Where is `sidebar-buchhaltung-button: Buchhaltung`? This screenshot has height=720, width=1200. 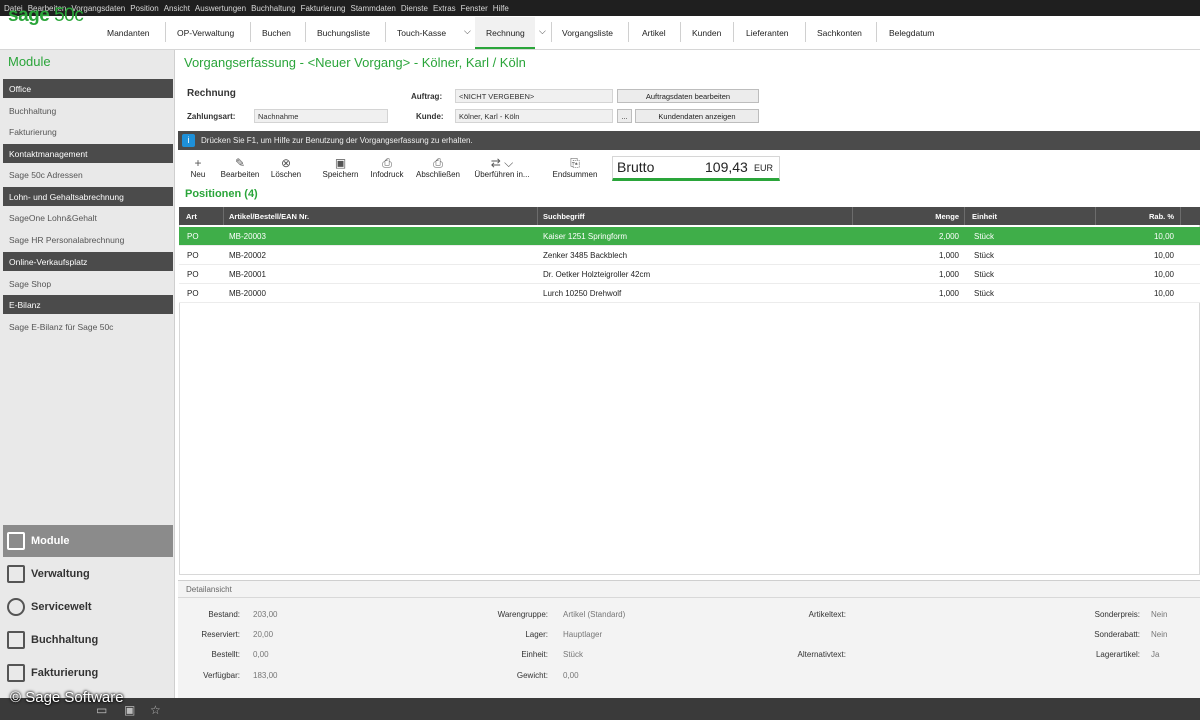 sidebar-buchhaltung-button: Buchhaltung is located at coordinates (88, 640).